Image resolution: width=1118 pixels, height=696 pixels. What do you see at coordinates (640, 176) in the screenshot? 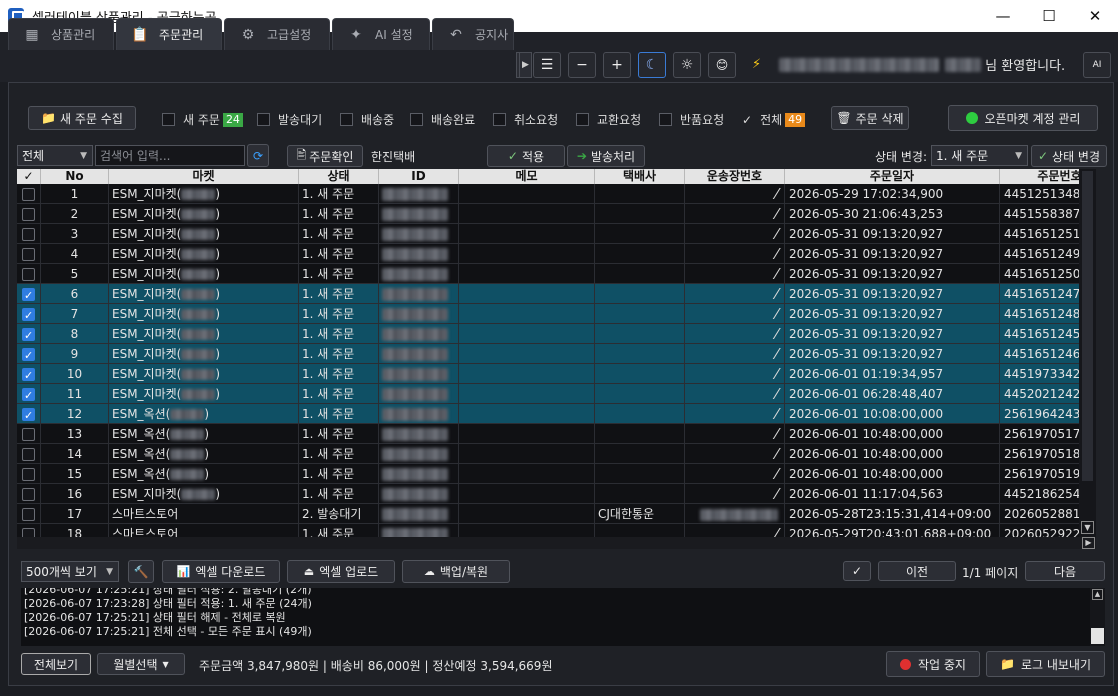
I see `column-header: 택배사` at bounding box center [640, 176].